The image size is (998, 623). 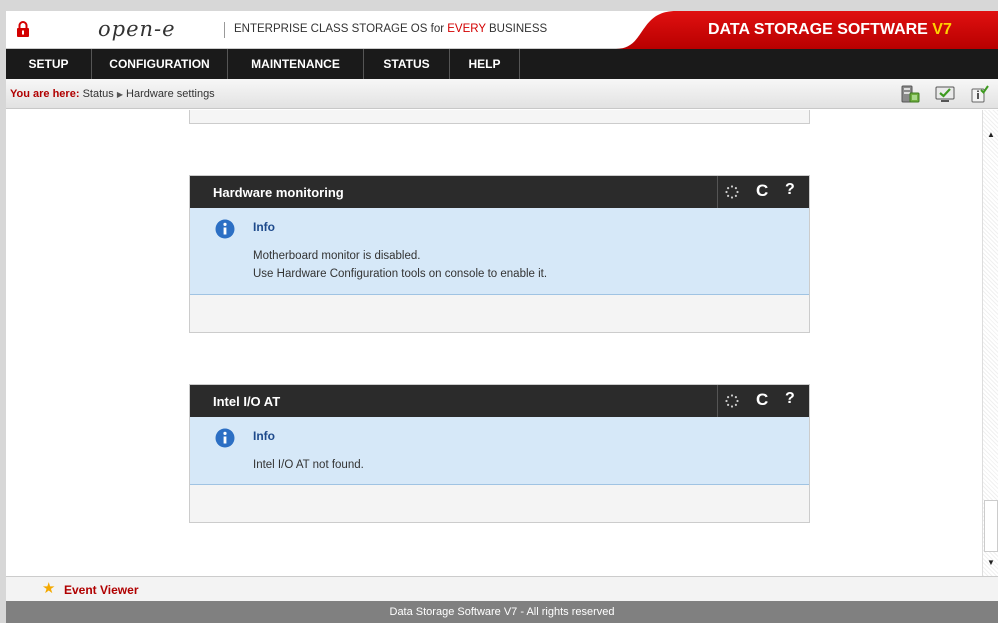 What do you see at coordinates (499, 5) in the screenshot?
I see `window-top-strip` at bounding box center [499, 5].